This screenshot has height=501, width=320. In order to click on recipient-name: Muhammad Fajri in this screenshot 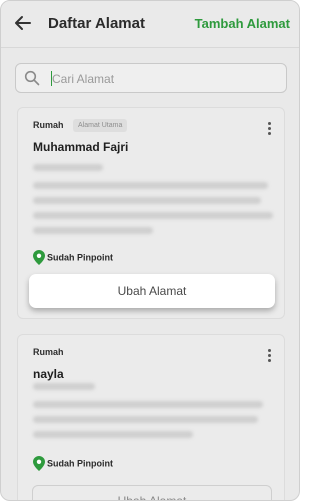, I will do `click(81, 147)`.